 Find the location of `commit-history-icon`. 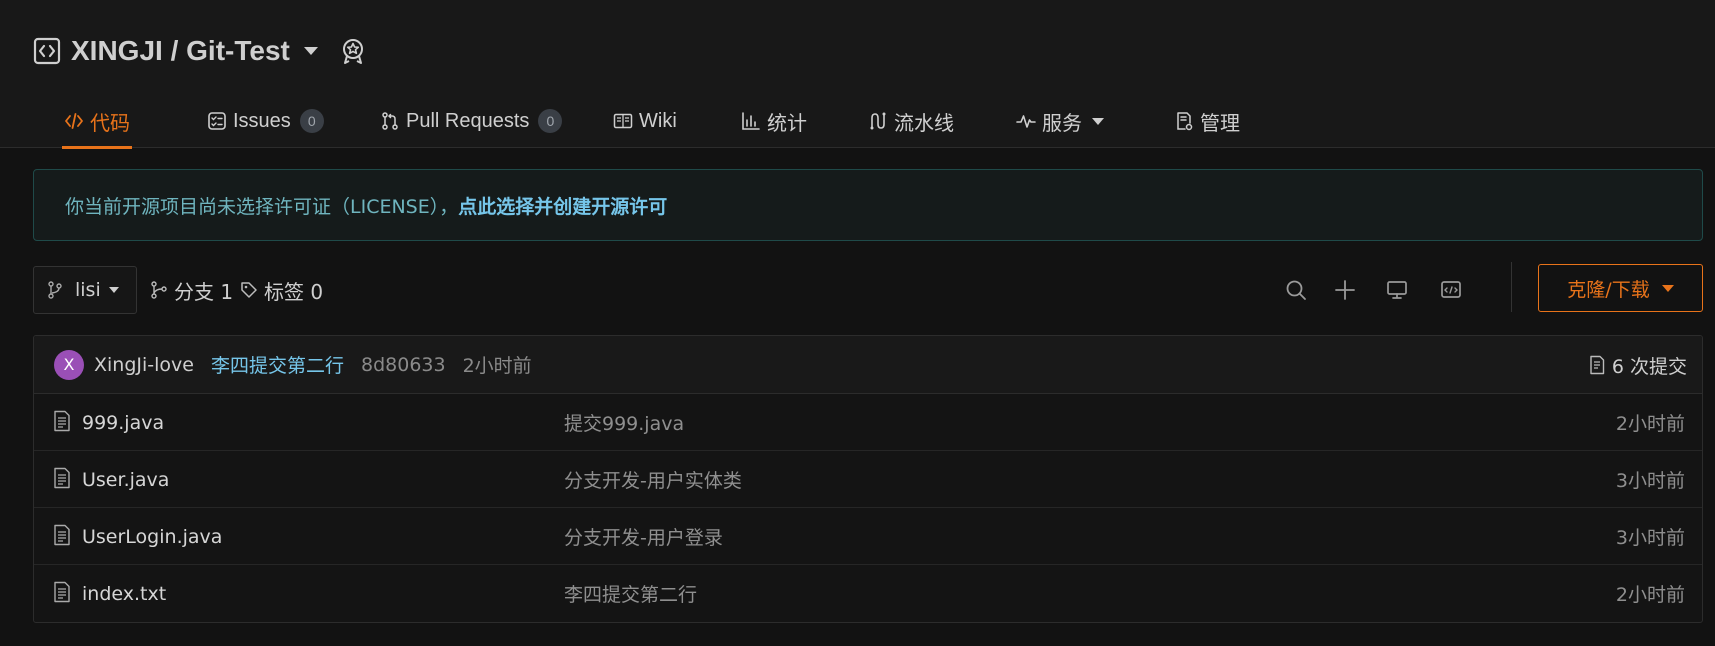

commit-history-icon is located at coordinates (1597, 365).